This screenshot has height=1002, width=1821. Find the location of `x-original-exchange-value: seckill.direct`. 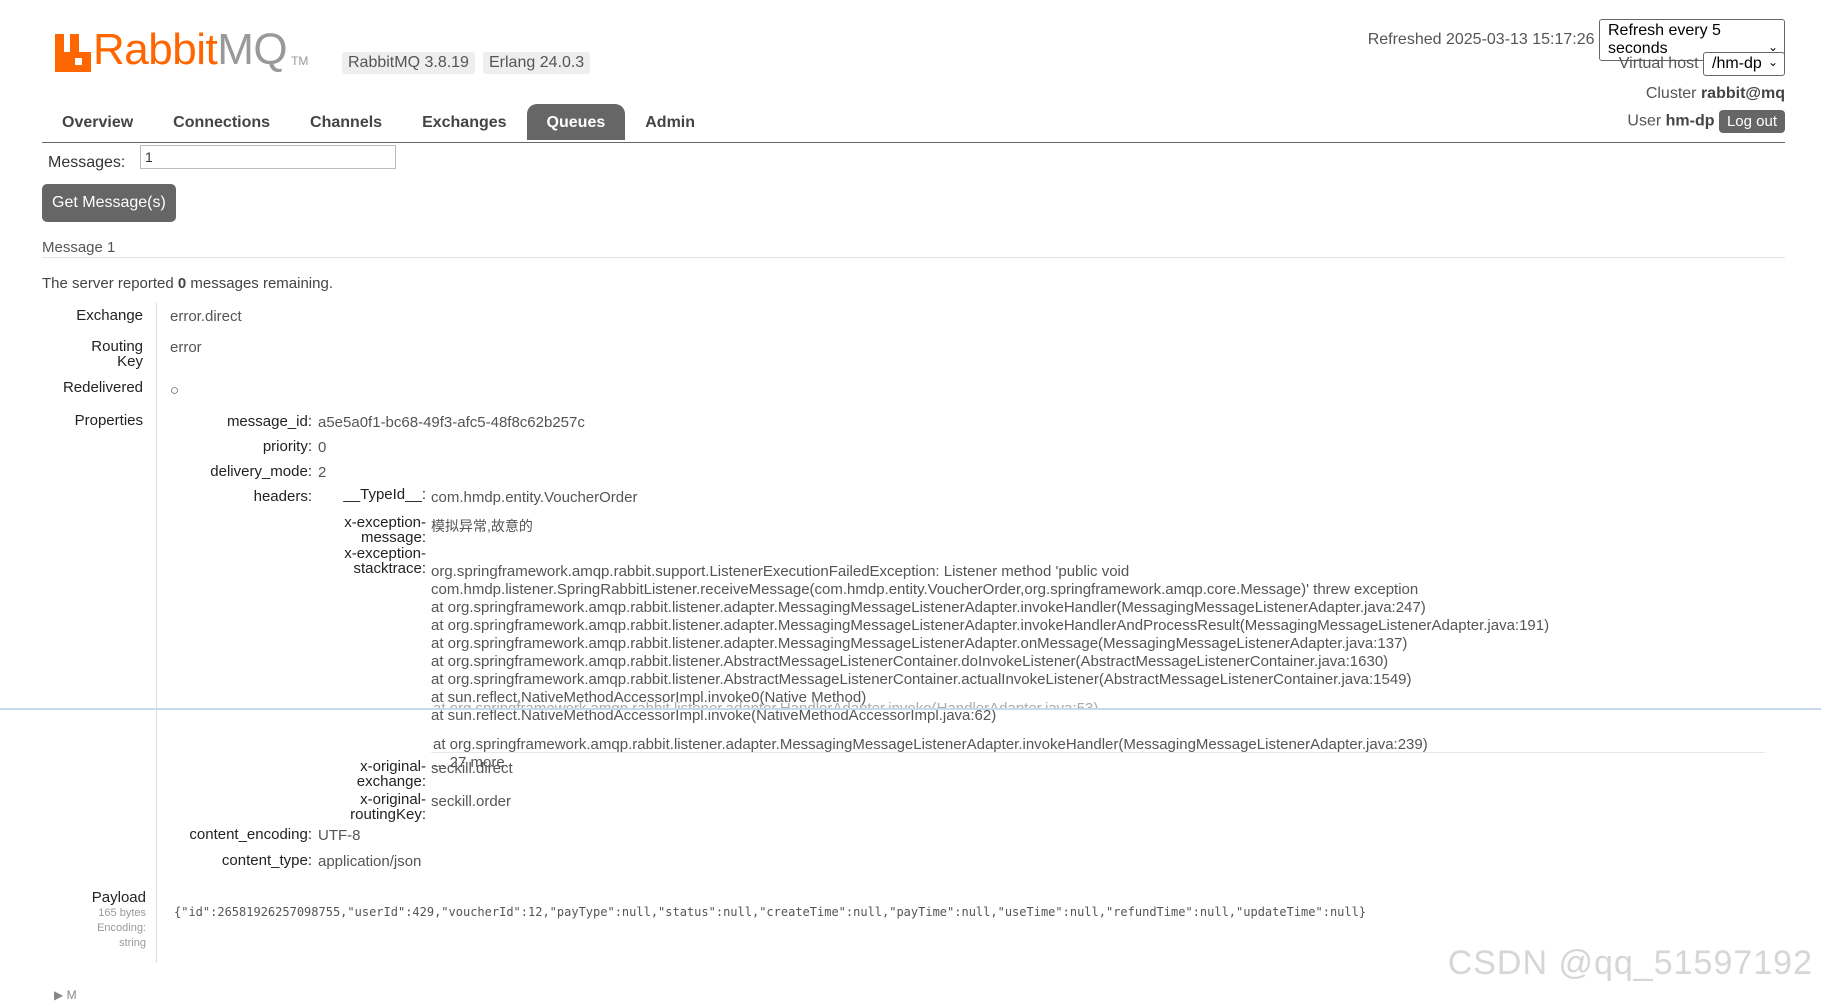

x-original-exchange-value: seckill.direct is located at coordinates (472, 768).